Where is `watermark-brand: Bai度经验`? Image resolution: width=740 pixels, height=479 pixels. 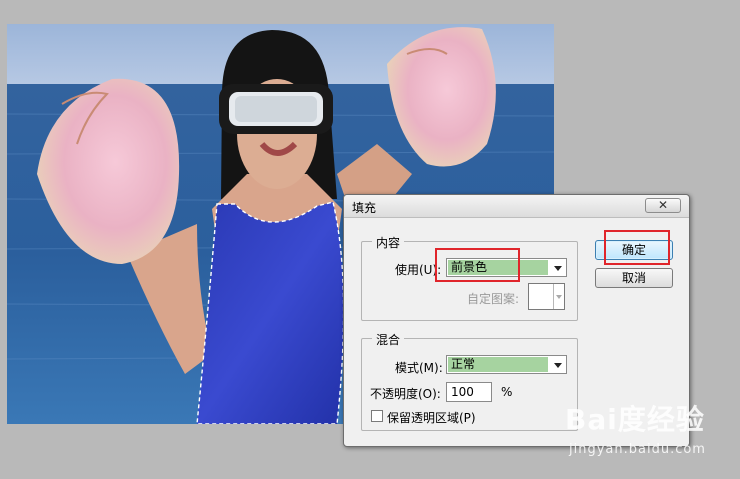
watermark-brand: Bai度经验 is located at coordinates (635, 419).